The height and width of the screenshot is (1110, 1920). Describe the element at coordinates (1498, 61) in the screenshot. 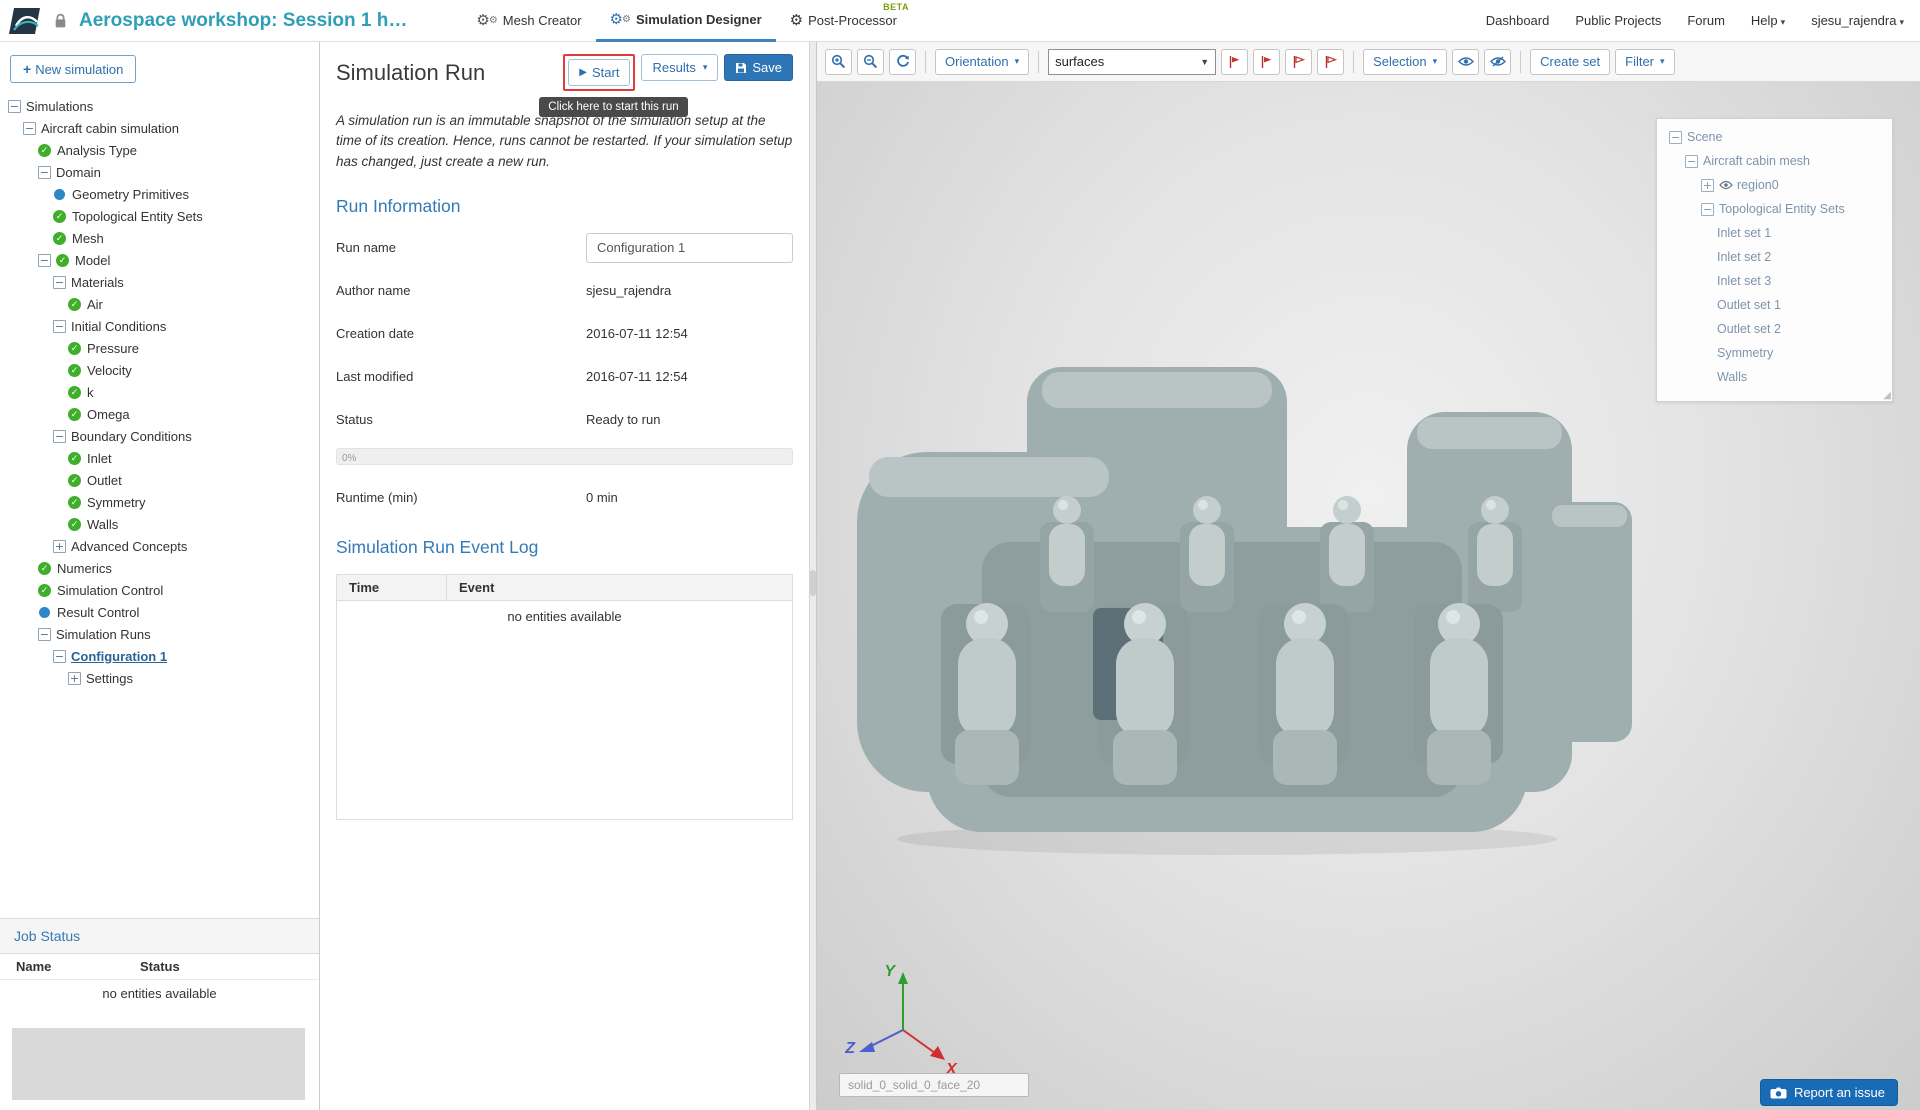

I see `hide-entities-button` at that location.